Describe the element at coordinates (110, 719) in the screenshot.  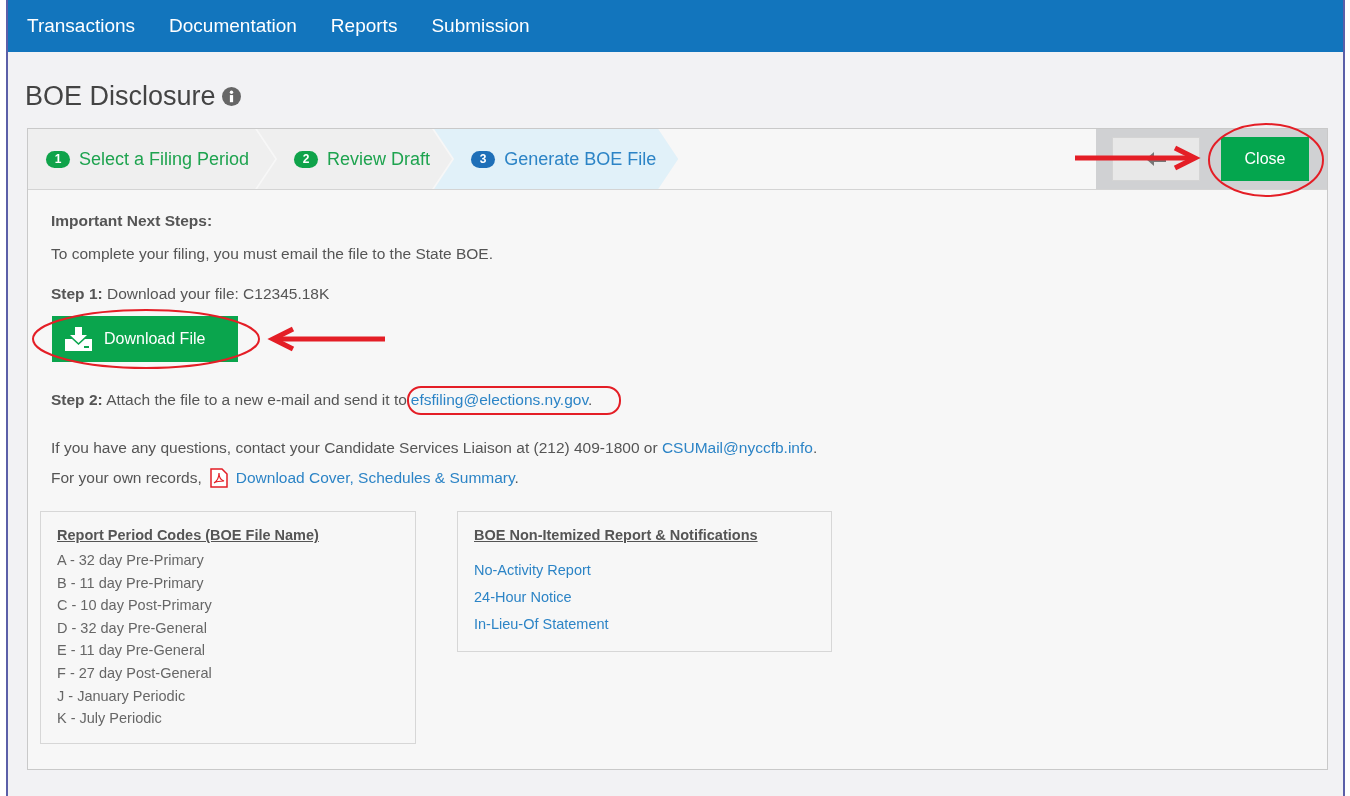
I see `code-item: K - July Periodic` at that location.